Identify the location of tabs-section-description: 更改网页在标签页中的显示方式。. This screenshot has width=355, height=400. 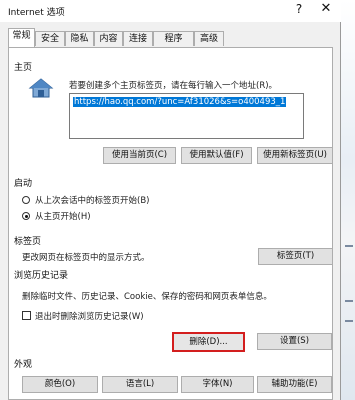
(86, 258).